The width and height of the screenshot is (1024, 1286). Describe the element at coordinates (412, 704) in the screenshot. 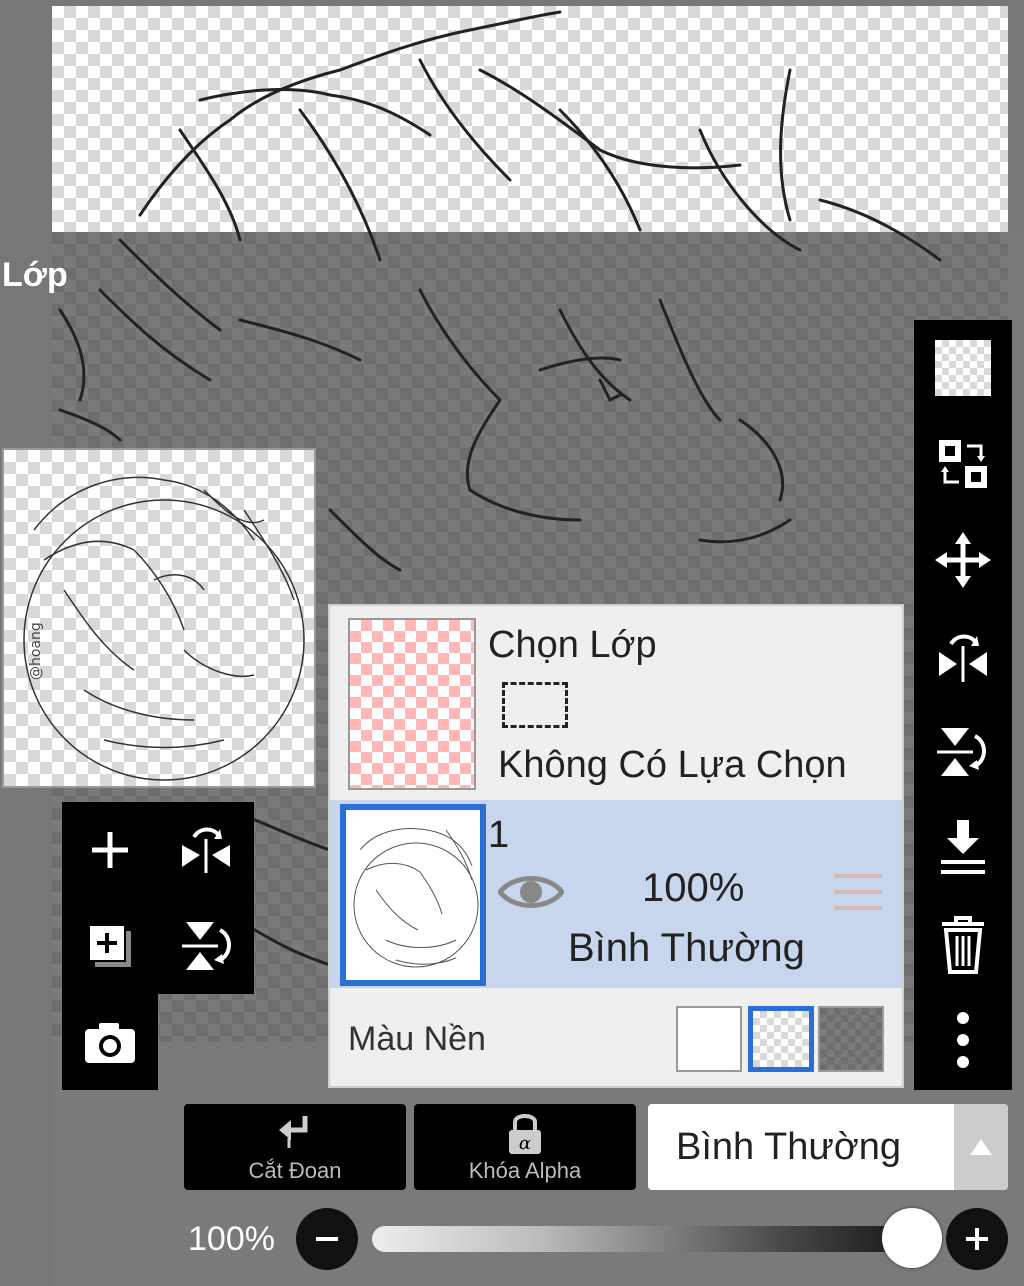

I see `selection-layer-thumbnail` at that location.